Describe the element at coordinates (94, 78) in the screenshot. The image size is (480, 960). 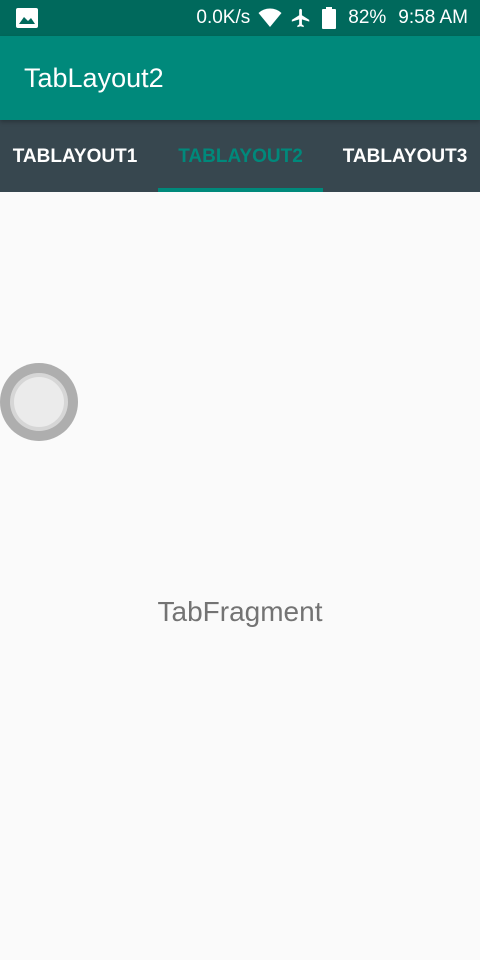
I see `app-title: TabLayout2` at that location.